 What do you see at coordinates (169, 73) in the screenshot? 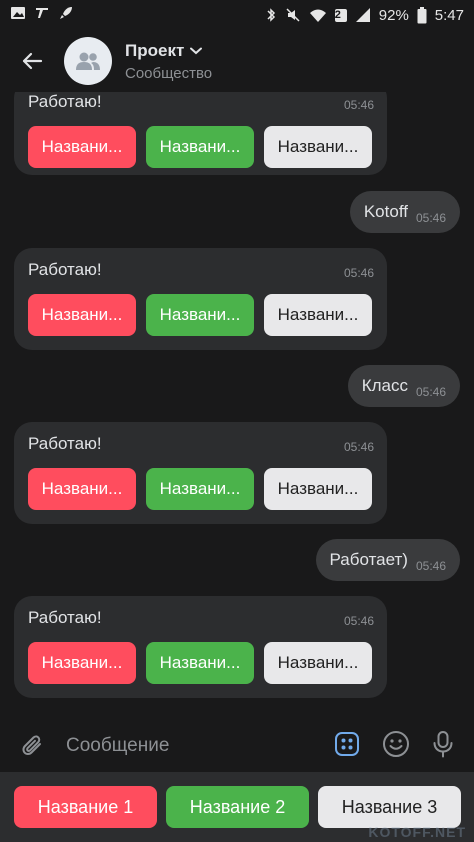
I see `page-subtitle: Сообщество` at bounding box center [169, 73].